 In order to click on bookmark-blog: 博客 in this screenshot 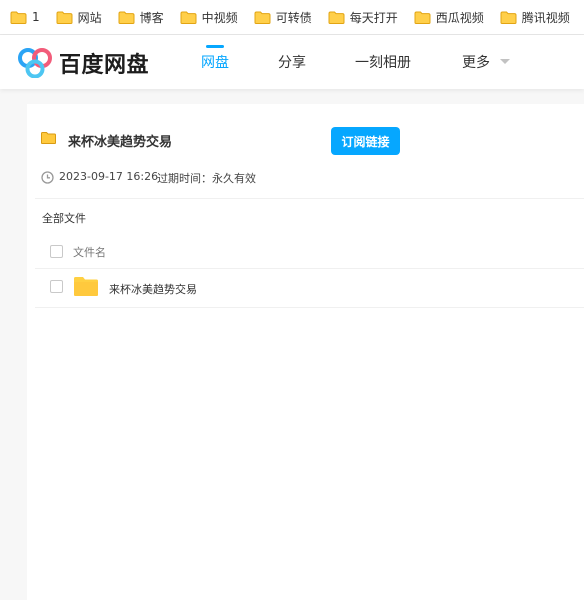, I will do `click(139, 17)`.